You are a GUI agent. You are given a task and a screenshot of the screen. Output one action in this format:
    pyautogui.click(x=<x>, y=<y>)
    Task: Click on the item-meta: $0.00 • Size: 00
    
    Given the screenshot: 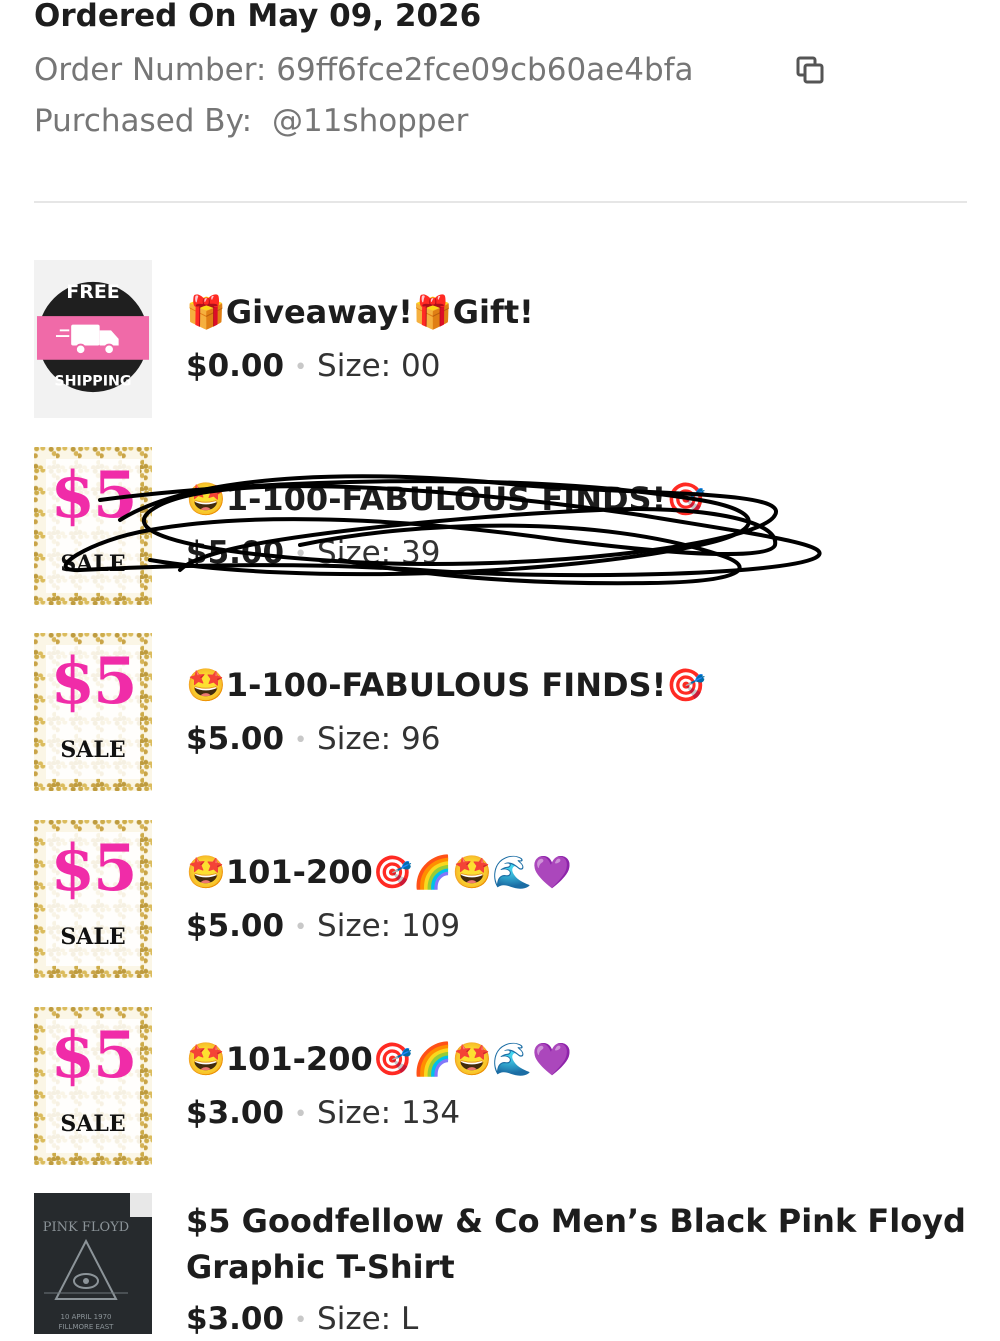 What is the action you would take?
    pyautogui.click(x=313, y=367)
    